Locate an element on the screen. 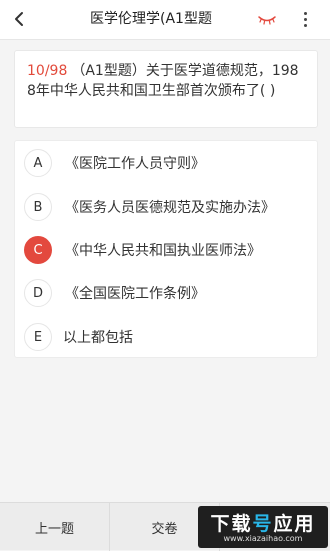 This screenshot has height=551, width=330. watermark-title-b: 号 is located at coordinates (263, 524).